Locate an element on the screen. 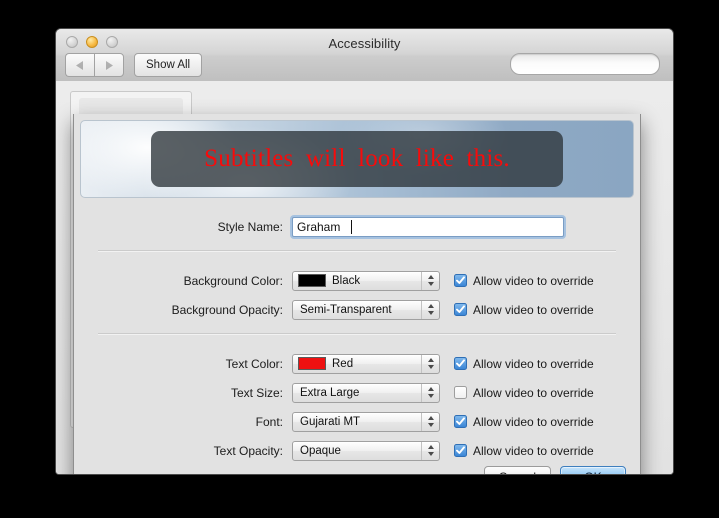 The image size is (719, 518). text-size-override: Allow video to override is located at coordinates (524, 393).